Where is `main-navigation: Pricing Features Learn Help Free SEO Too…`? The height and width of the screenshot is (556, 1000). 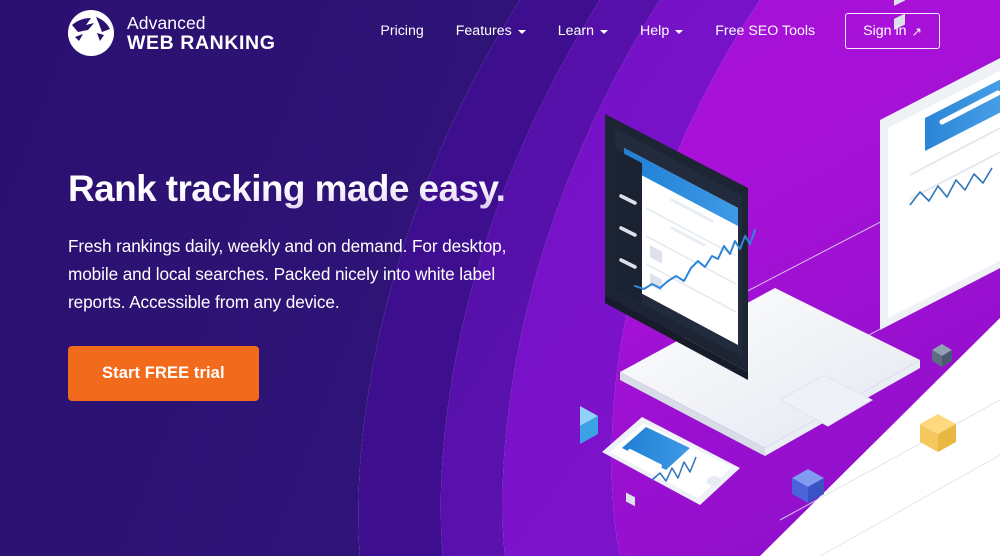 main-navigation: Pricing Features Learn Help Free SEO Too… is located at coordinates (652, 31).